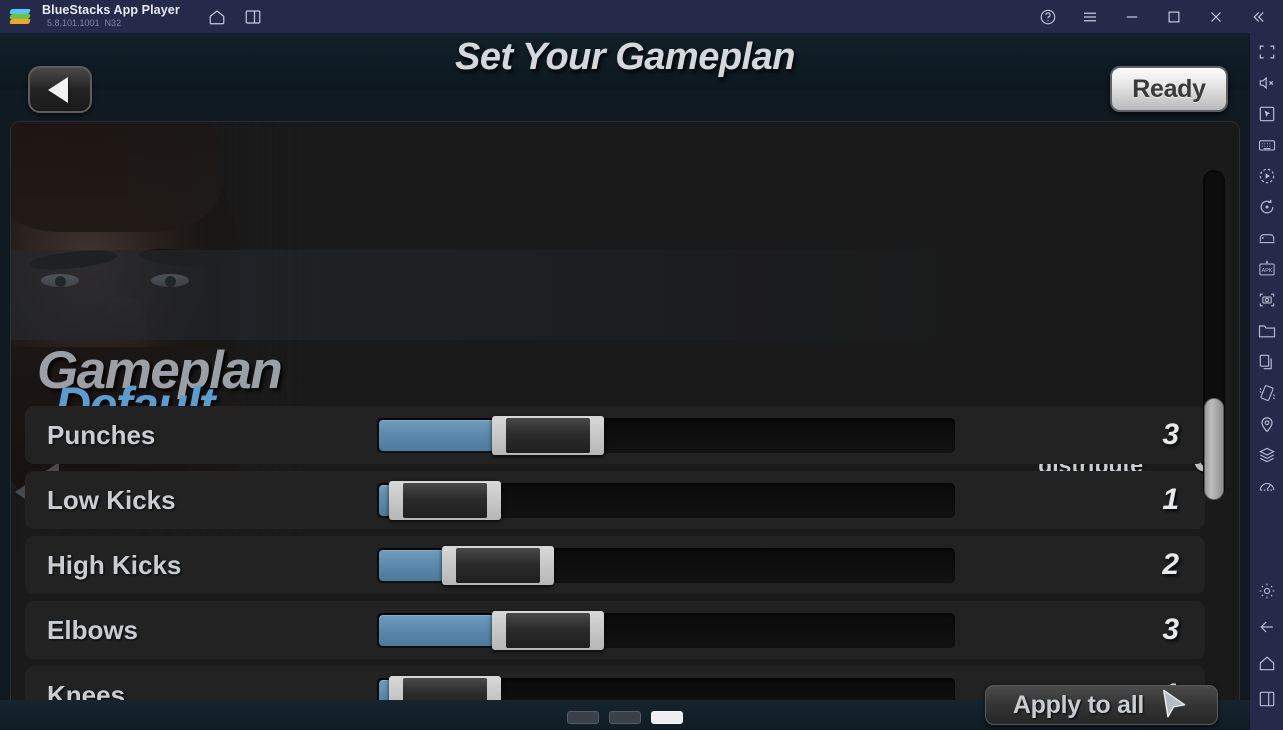  I want to click on macro-play-icon, so click(1267, 176).